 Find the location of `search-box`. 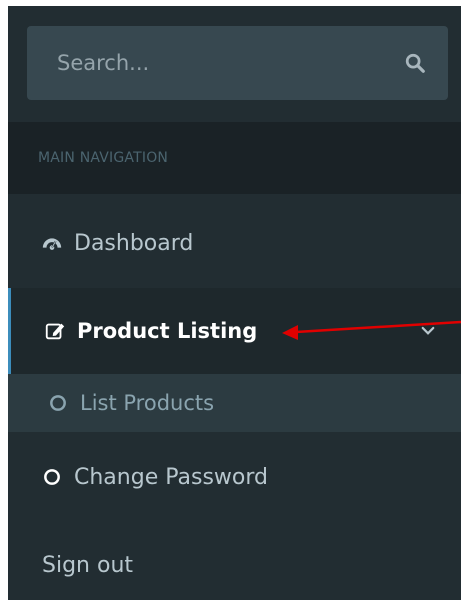

search-box is located at coordinates (237, 63).